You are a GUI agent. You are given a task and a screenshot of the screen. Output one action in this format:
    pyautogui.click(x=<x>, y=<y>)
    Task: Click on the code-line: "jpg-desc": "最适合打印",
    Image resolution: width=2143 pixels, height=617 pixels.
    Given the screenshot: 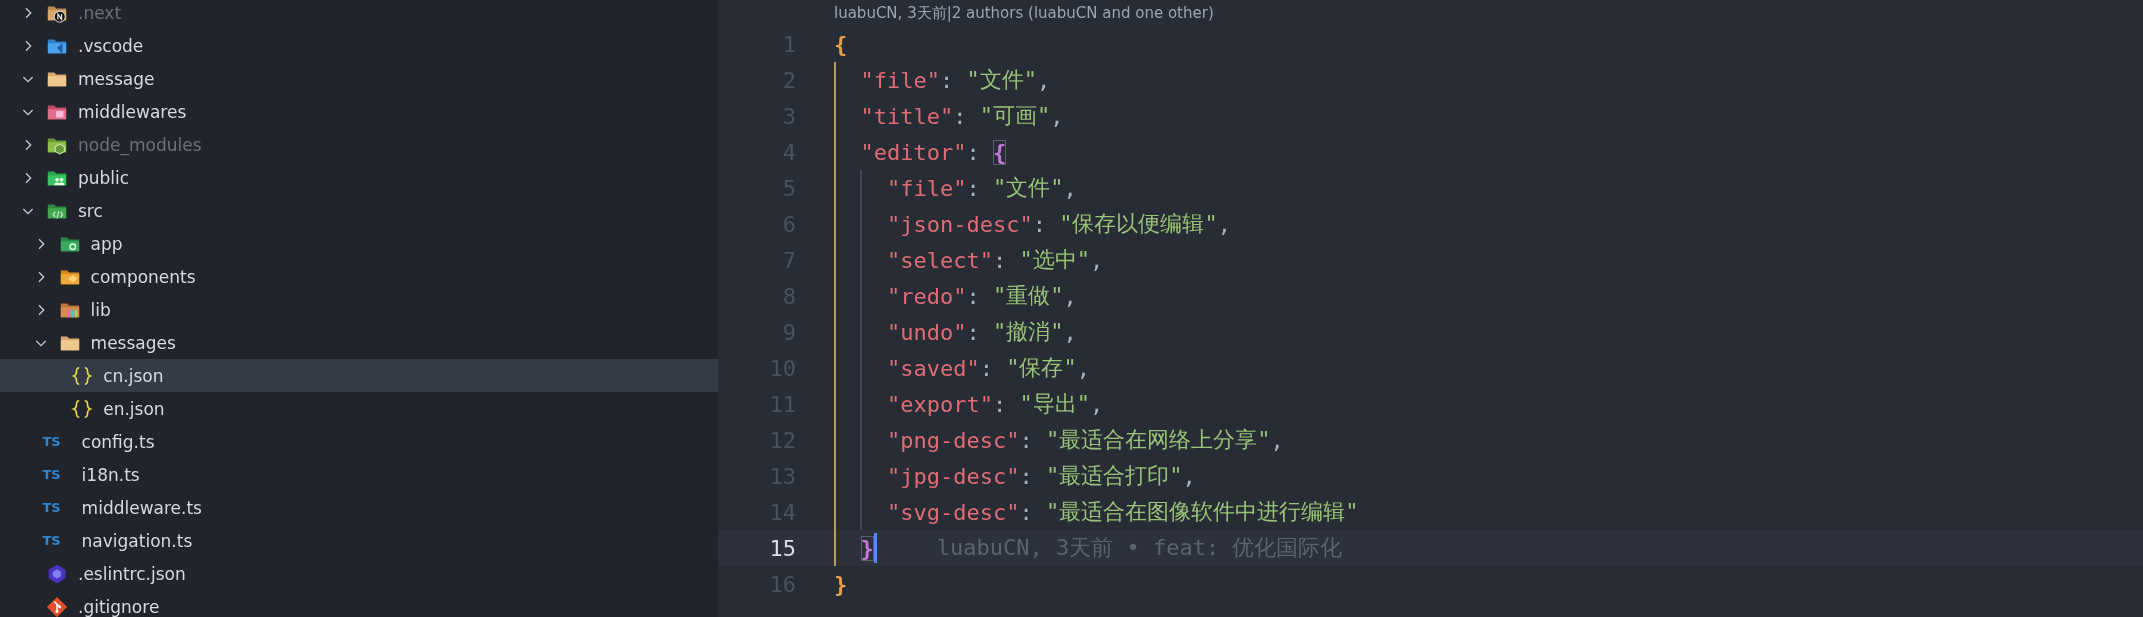 What is the action you would take?
    pyautogui.click(x=1015, y=476)
    